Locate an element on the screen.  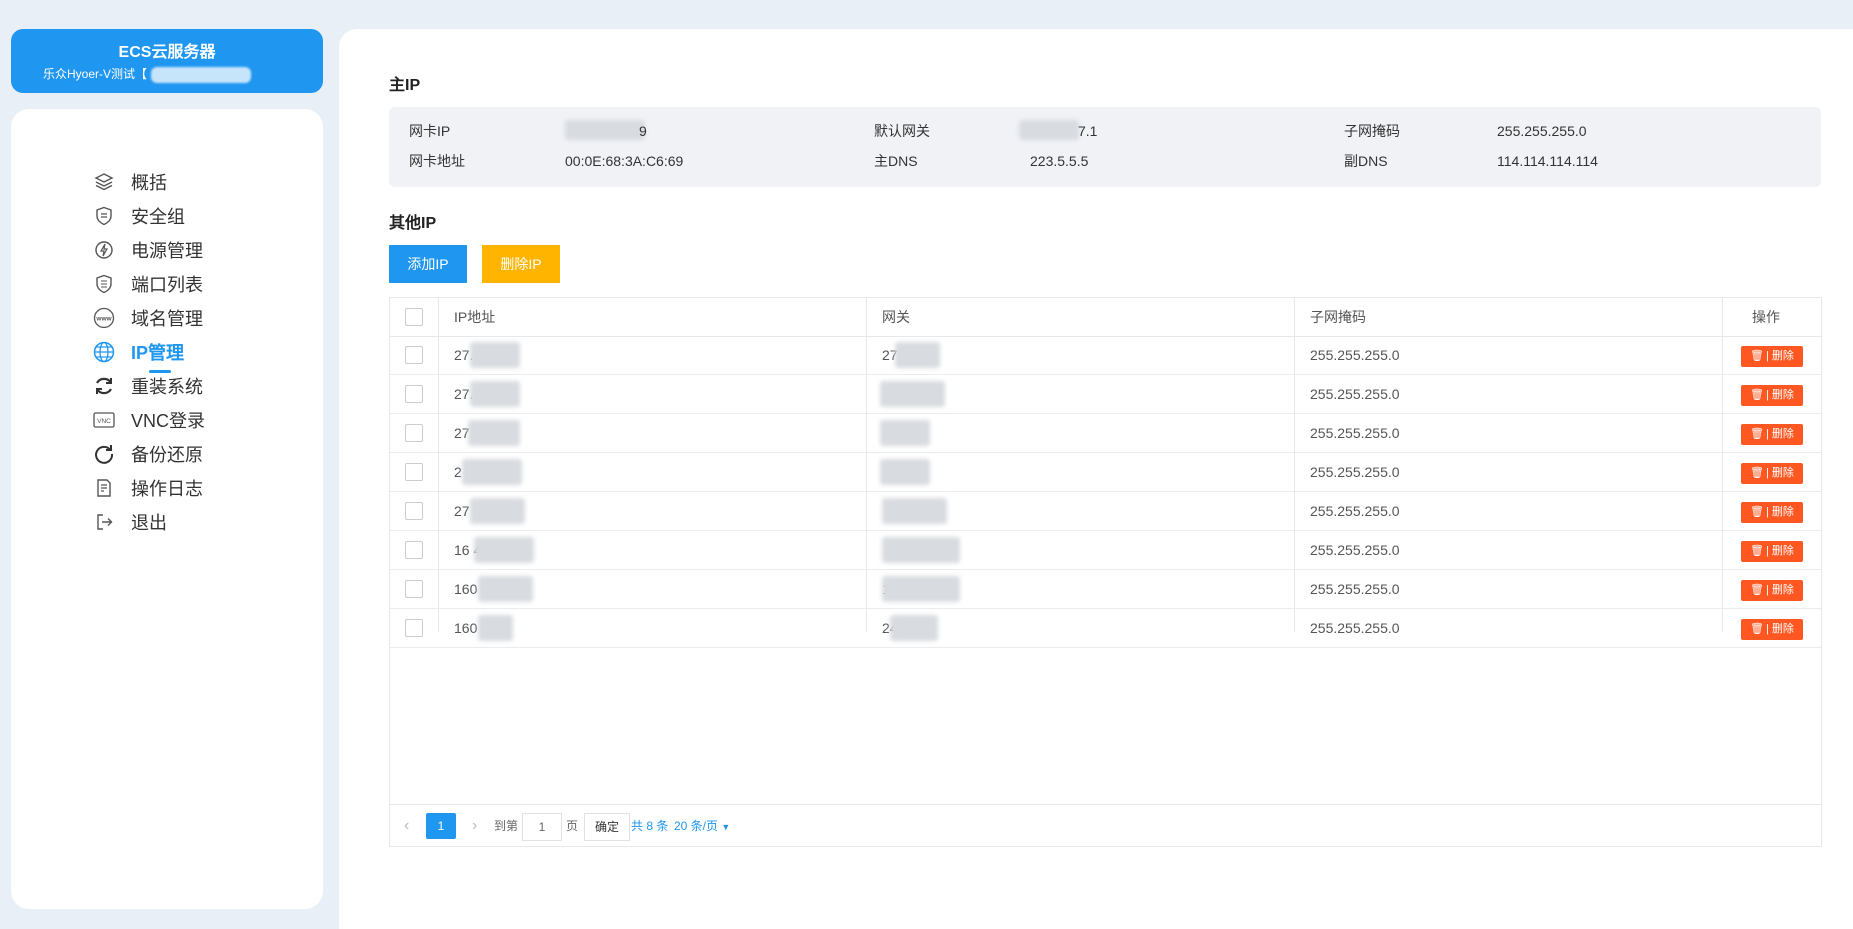
port-shield-icon is located at coordinates (104, 284).